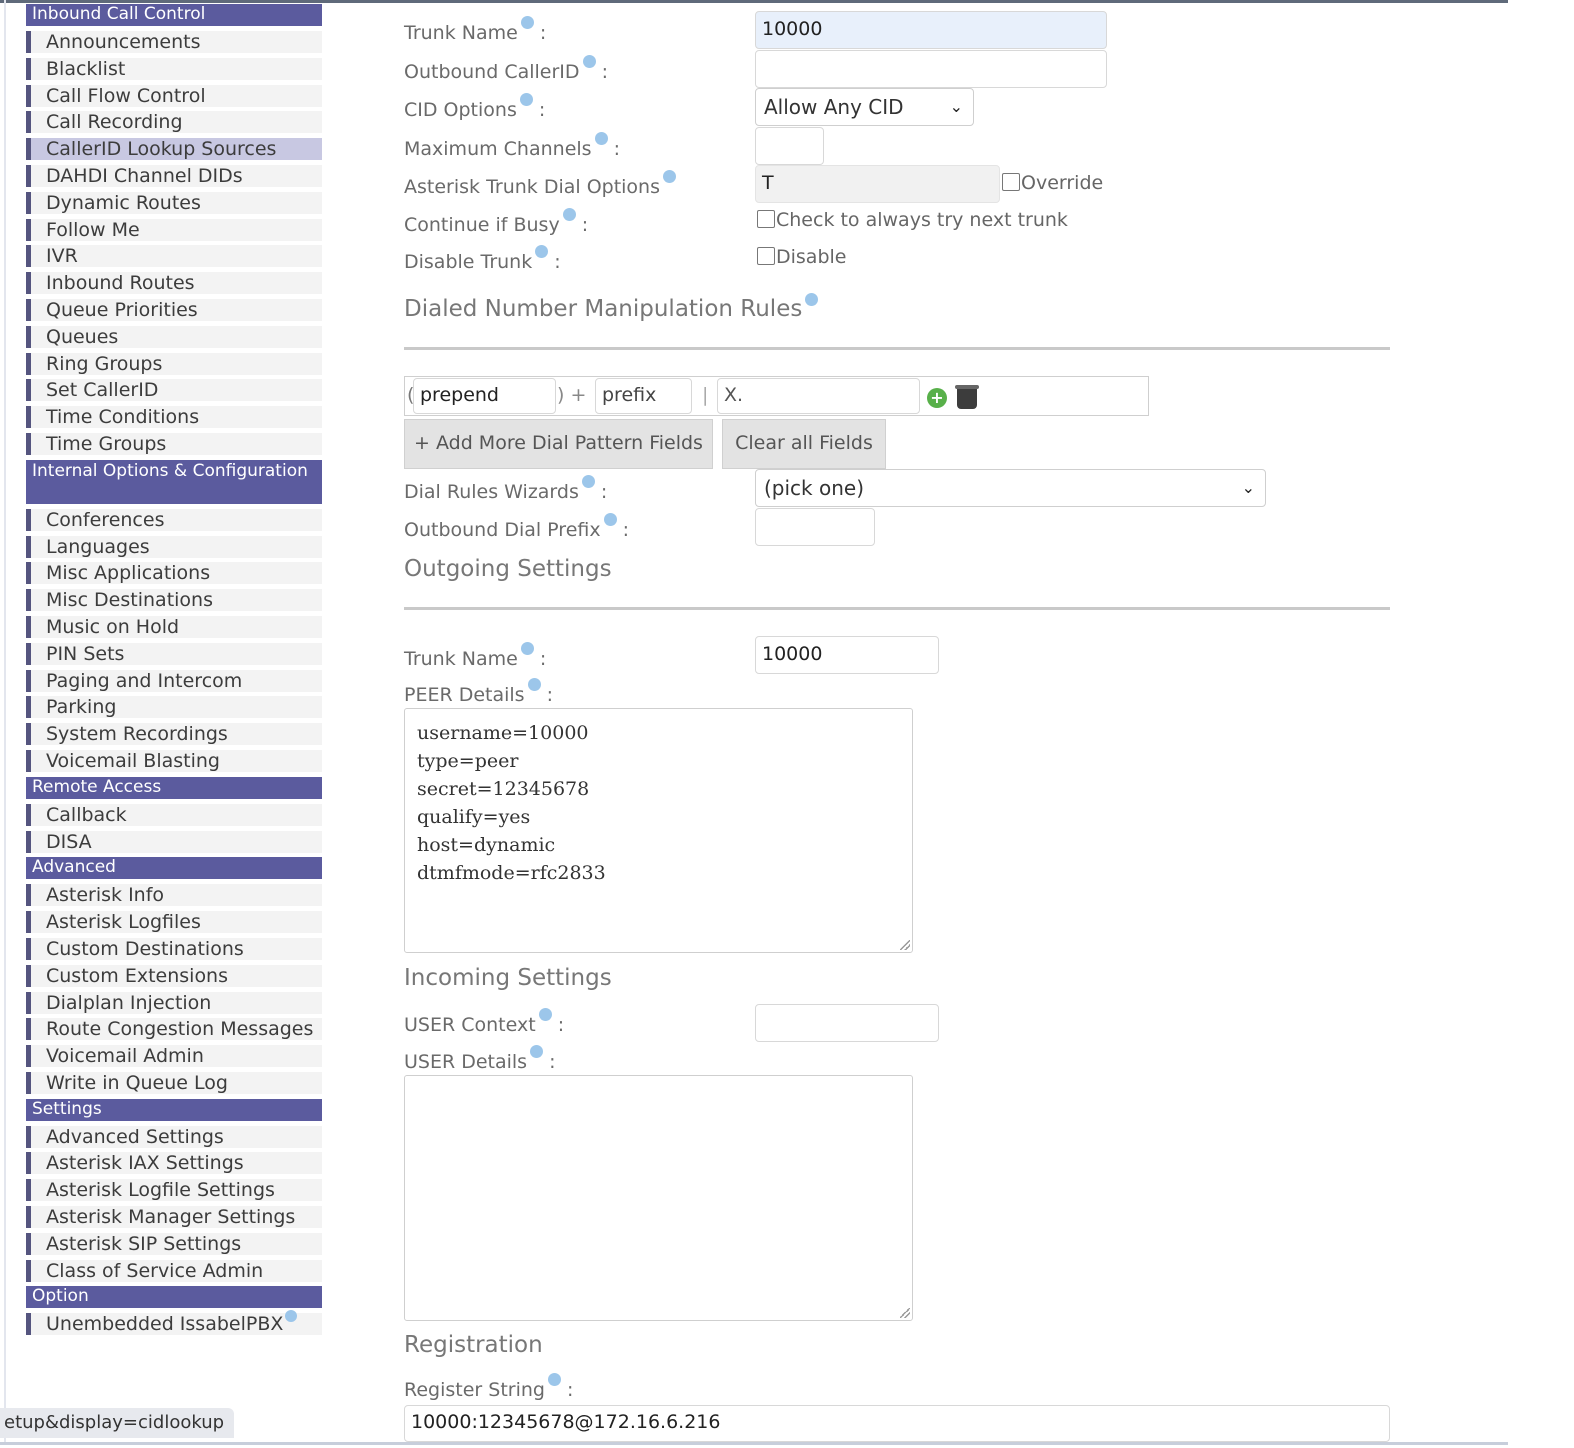 The height and width of the screenshot is (1448, 1574). What do you see at coordinates (931, 69) in the screenshot?
I see `outbound-callerid-input` at bounding box center [931, 69].